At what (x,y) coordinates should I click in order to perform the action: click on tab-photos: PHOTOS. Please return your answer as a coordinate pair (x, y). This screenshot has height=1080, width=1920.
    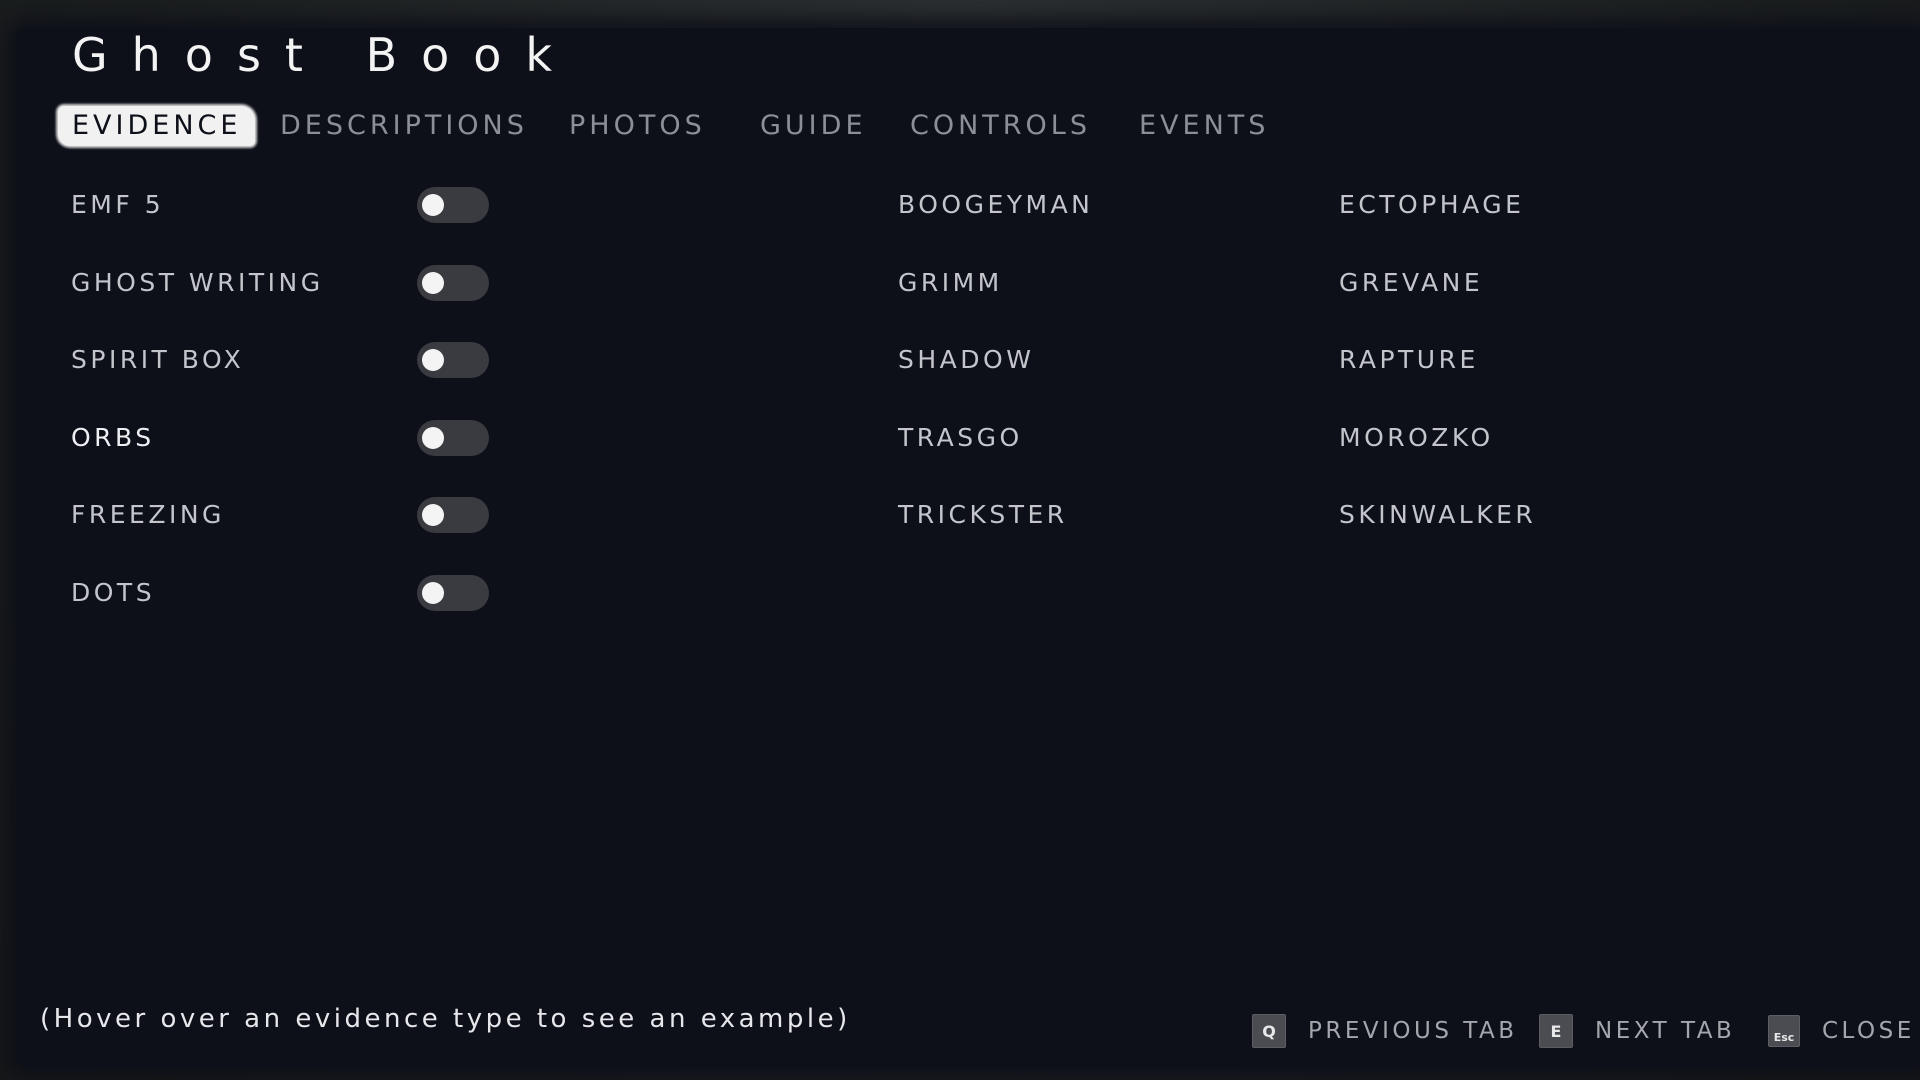
    Looking at the image, I should click on (637, 126).